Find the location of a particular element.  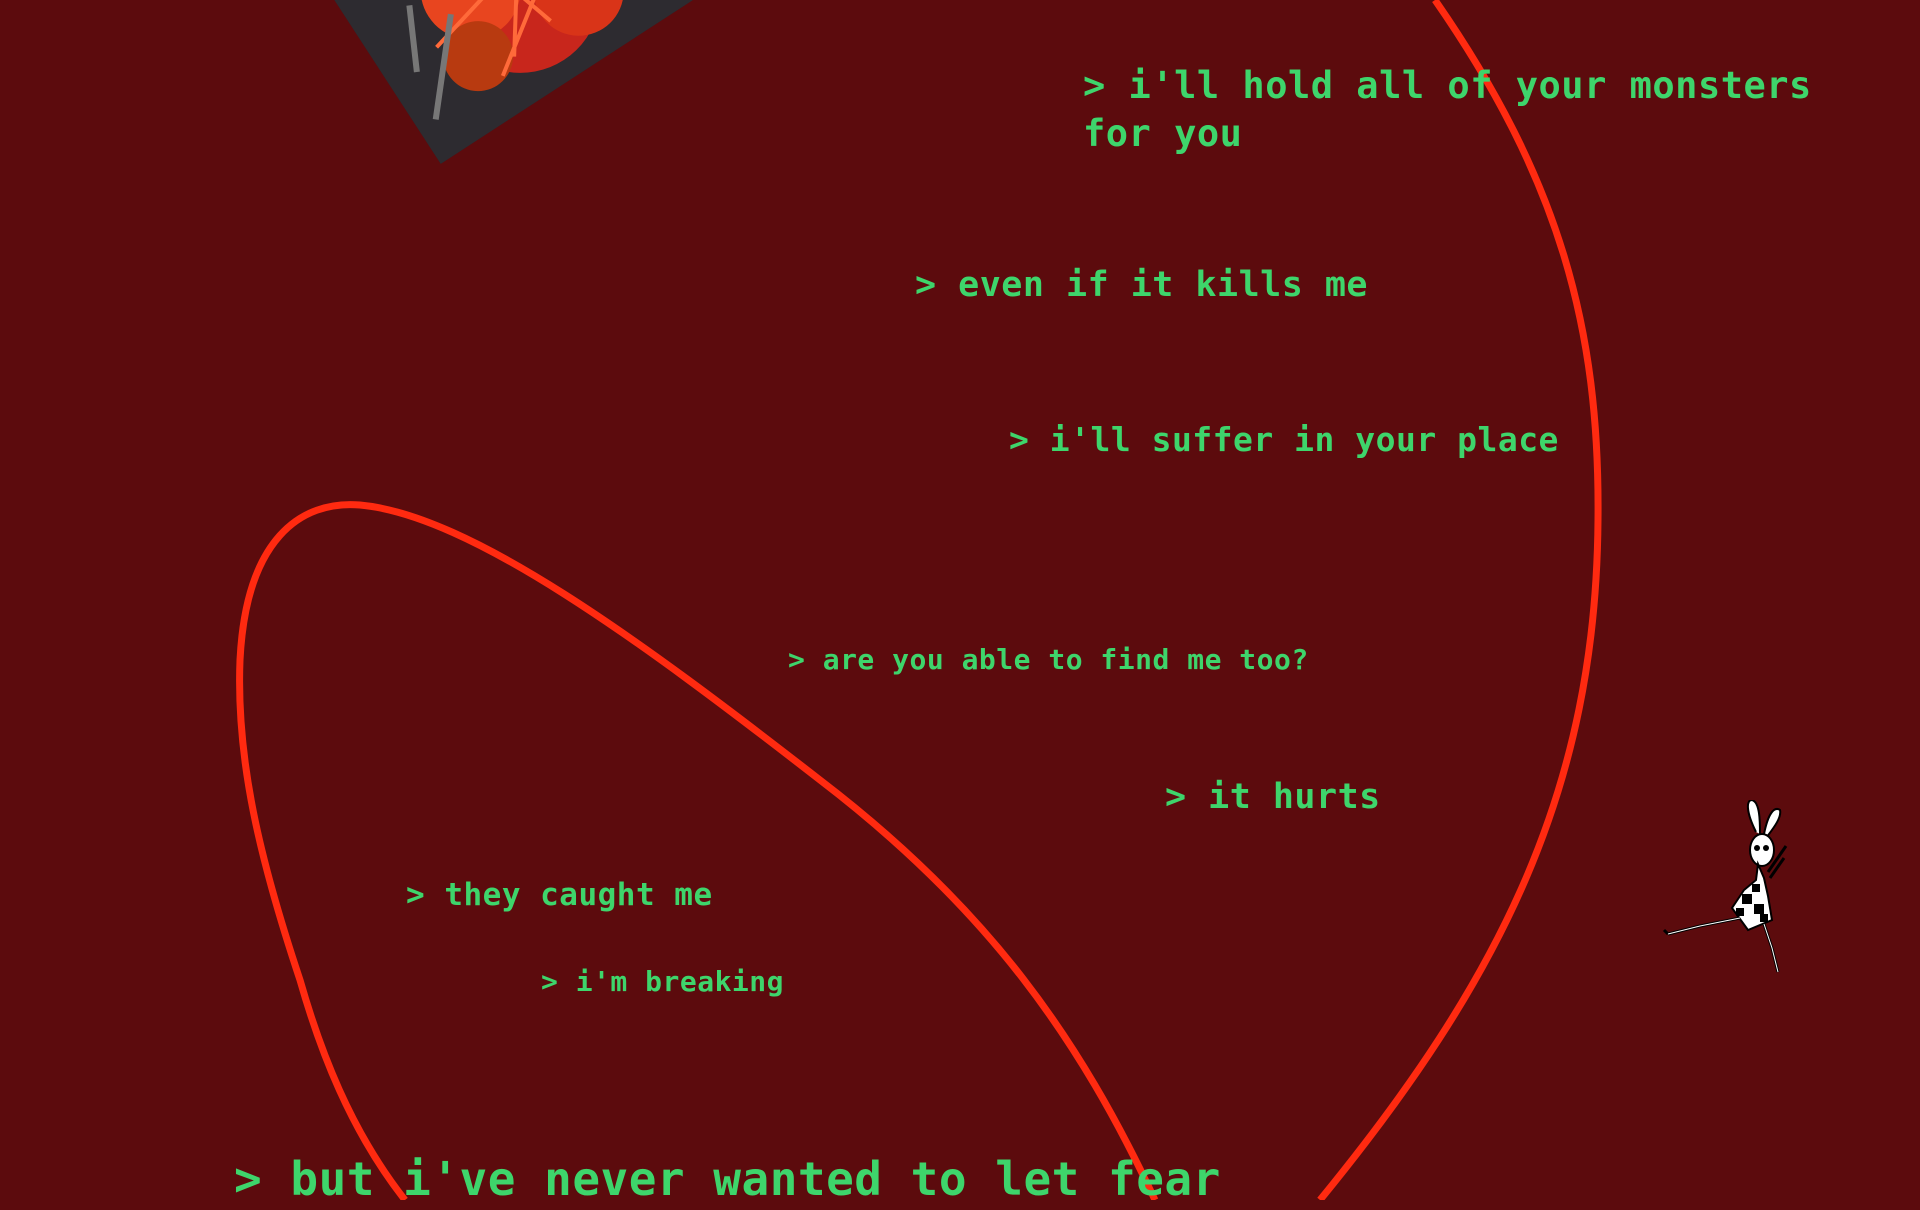

poem-line-6: > they caught me is located at coordinates (559, 895).